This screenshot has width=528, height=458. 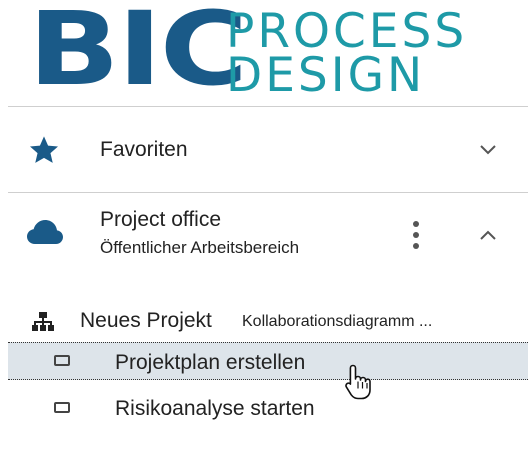 What do you see at coordinates (416, 237) in the screenshot?
I see `more-vertical-icon` at bounding box center [416, 237].